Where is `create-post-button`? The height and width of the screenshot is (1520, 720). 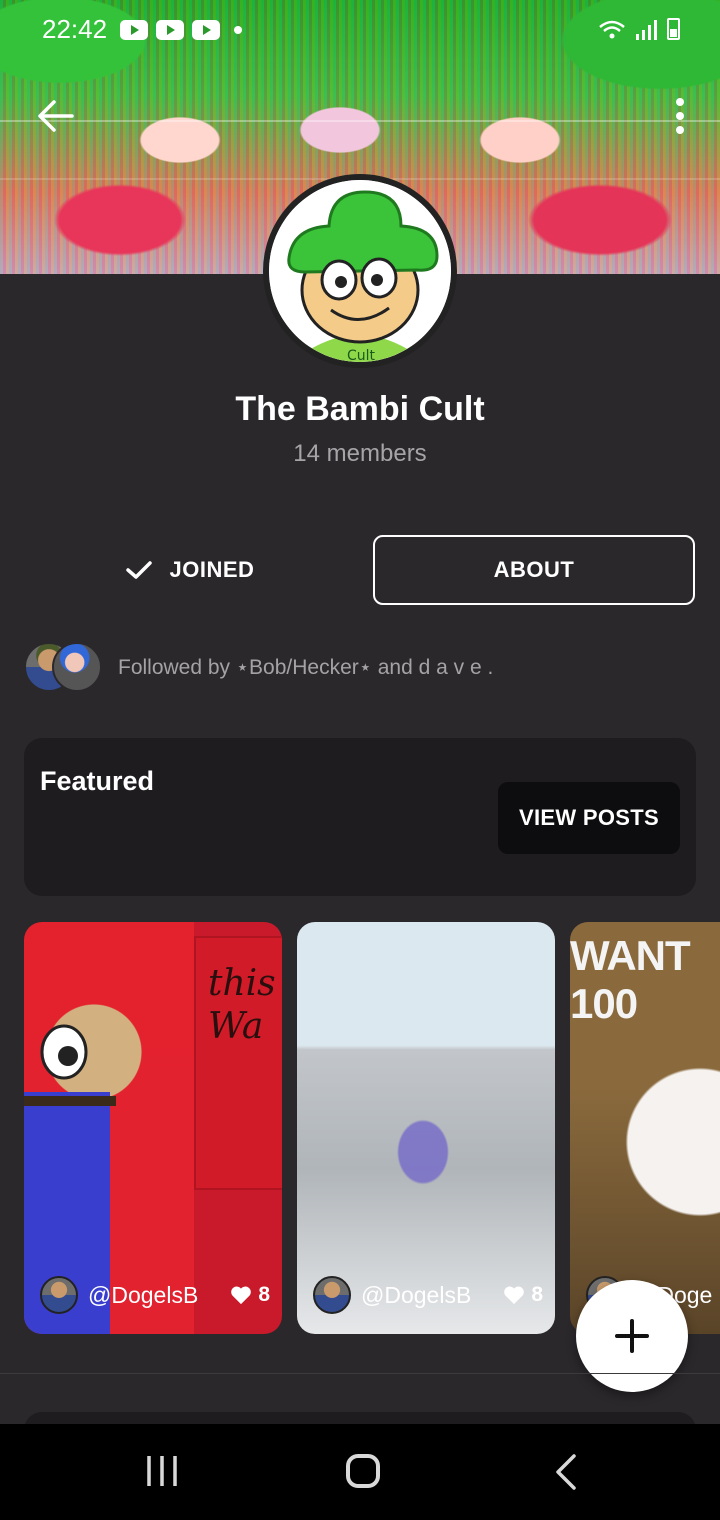 create-post-button is located at coordinates (632, 1336).